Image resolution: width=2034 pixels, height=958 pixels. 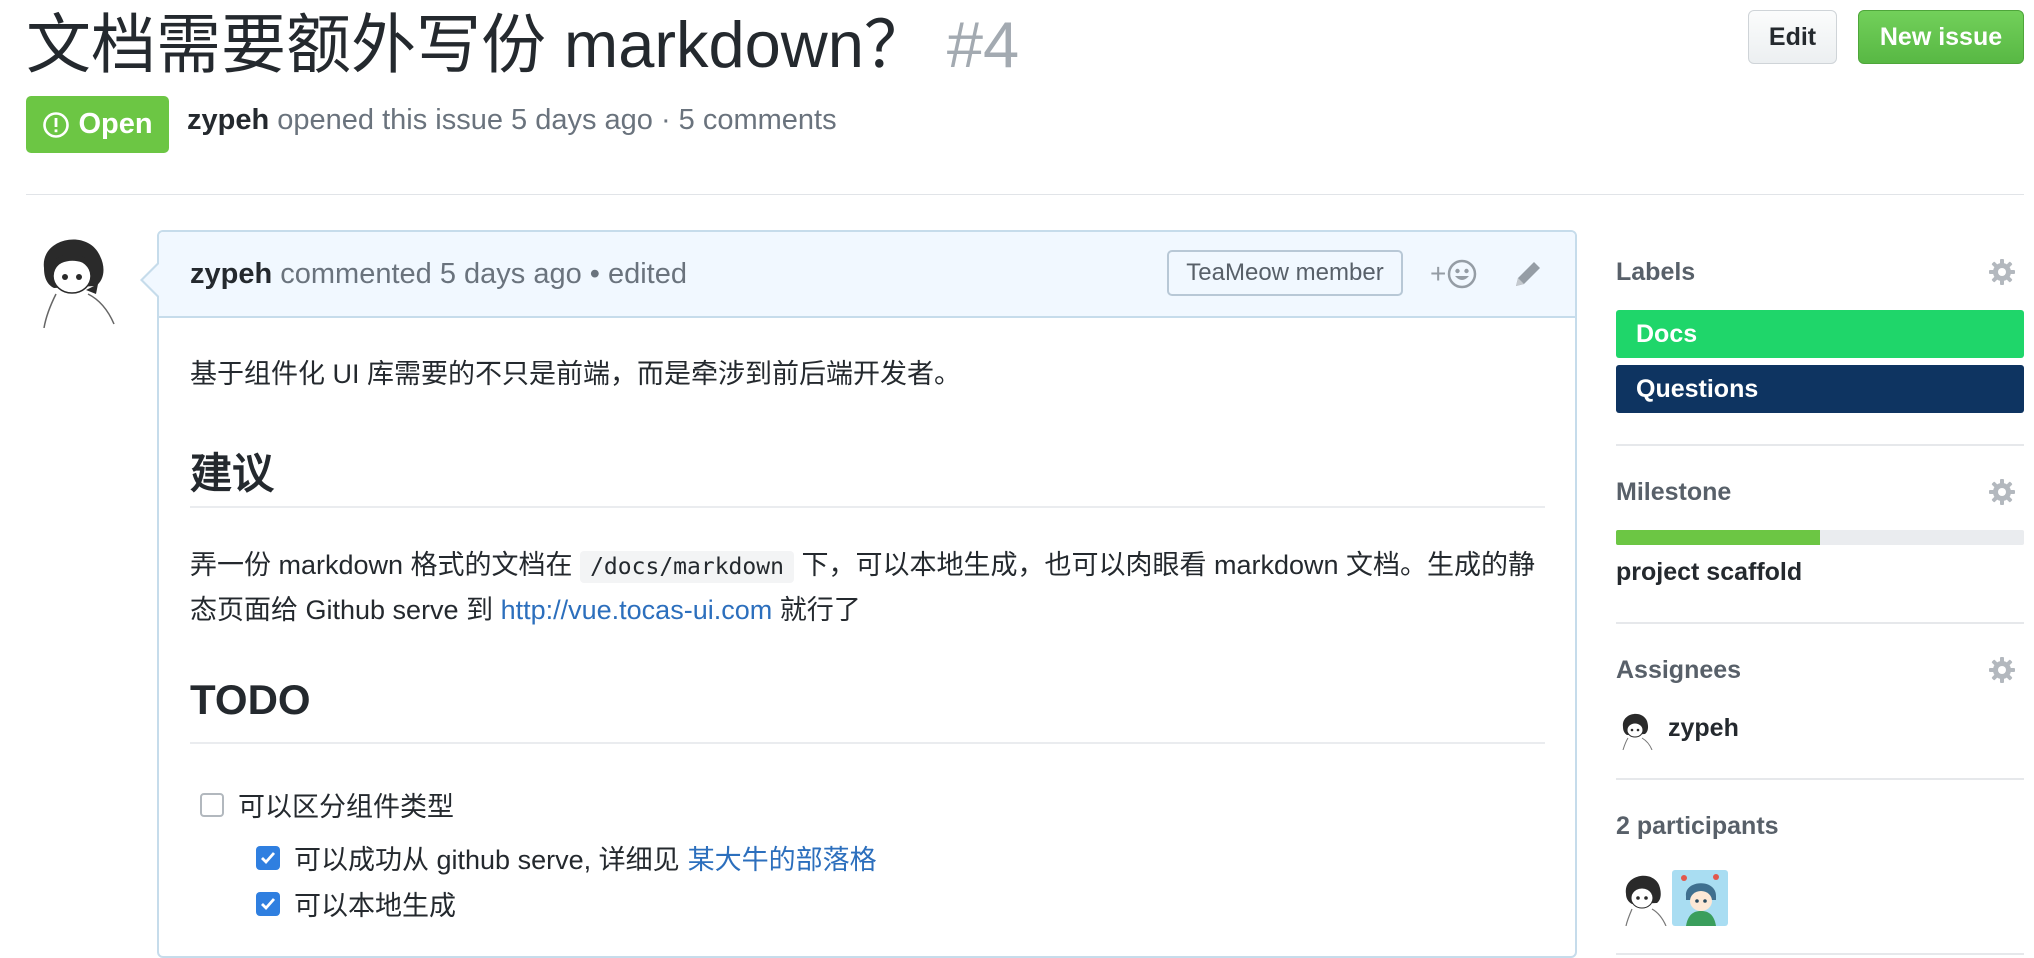 I want to click on issue-opened-icon, so click(x=56, y=124).